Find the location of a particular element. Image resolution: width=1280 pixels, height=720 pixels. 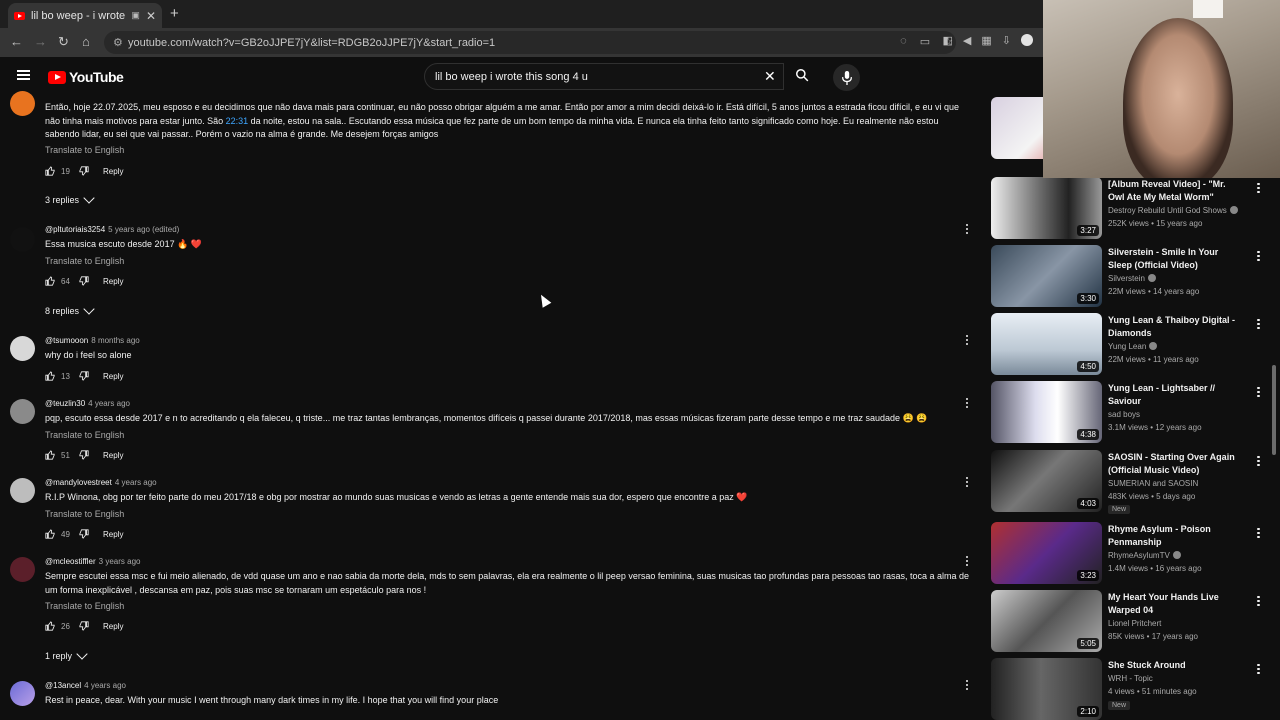

downloads-icon: ⇩ is located at coordinates (1006, 40).